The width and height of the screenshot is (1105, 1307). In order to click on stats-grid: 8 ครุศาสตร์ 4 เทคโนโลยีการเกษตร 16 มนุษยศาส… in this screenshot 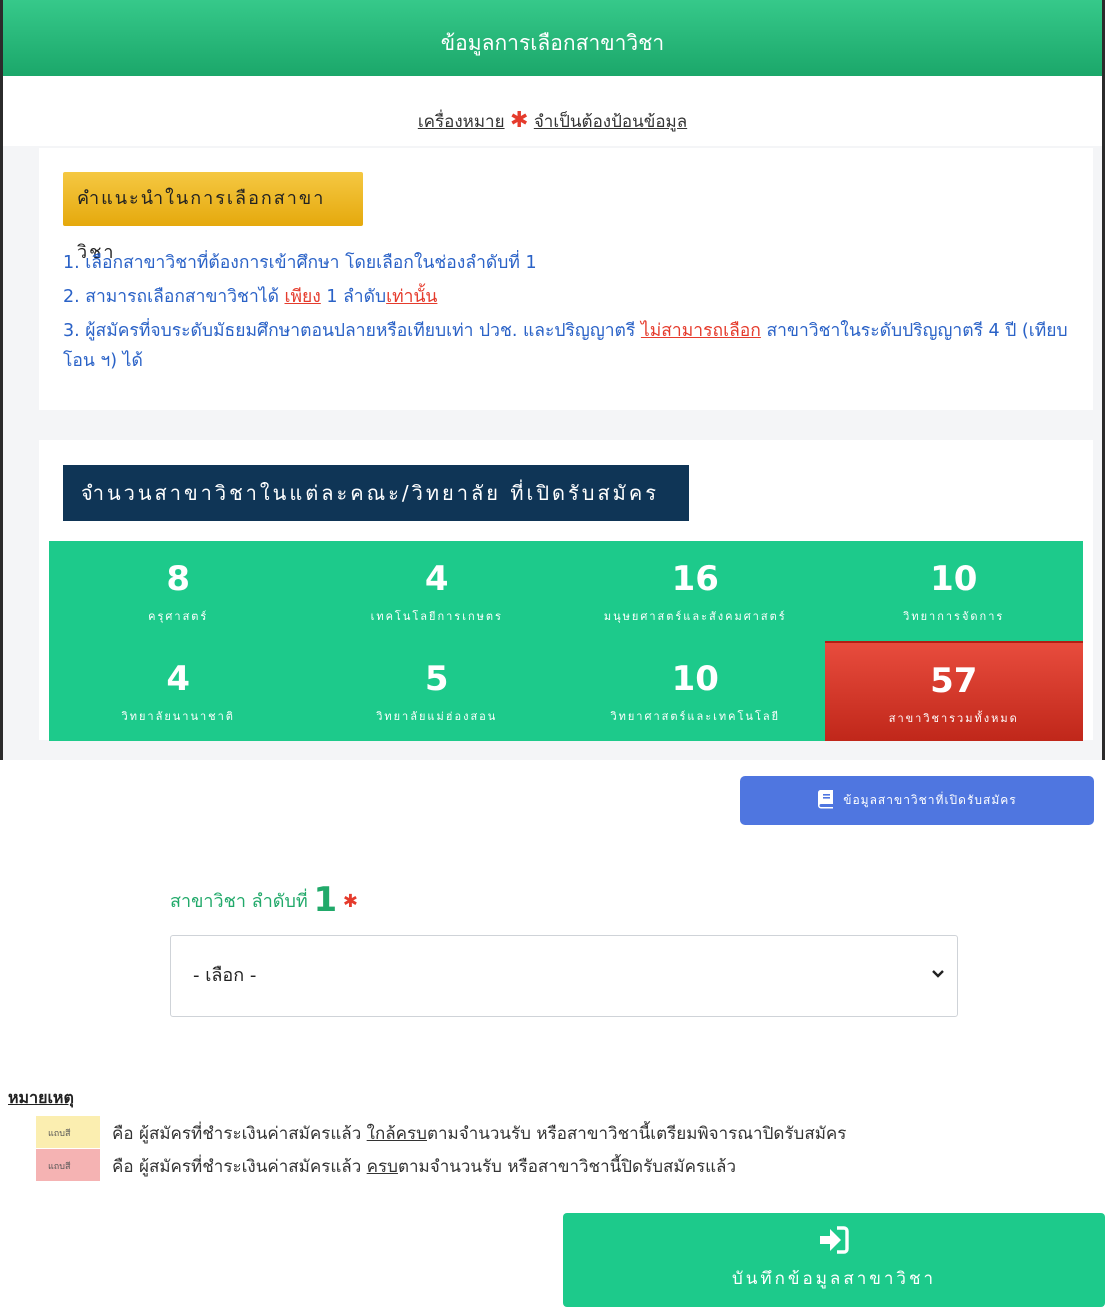, I will do `click(566, 641)`.